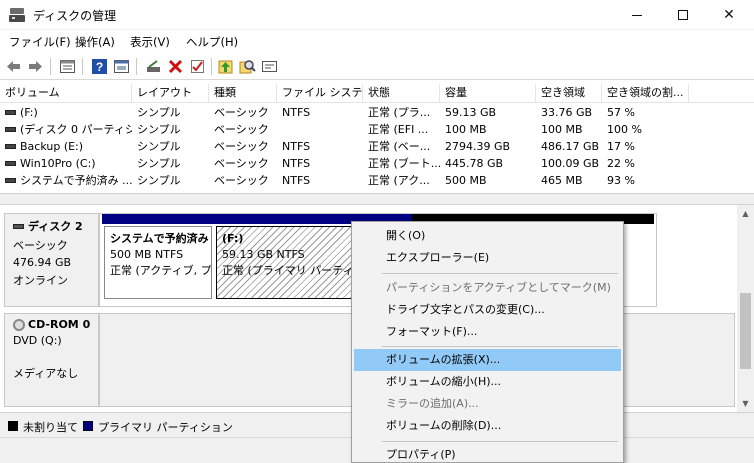 The image size is (754, 463). I want to click on vertical-scrollbar: ▲ ▼, so click(745, 308).